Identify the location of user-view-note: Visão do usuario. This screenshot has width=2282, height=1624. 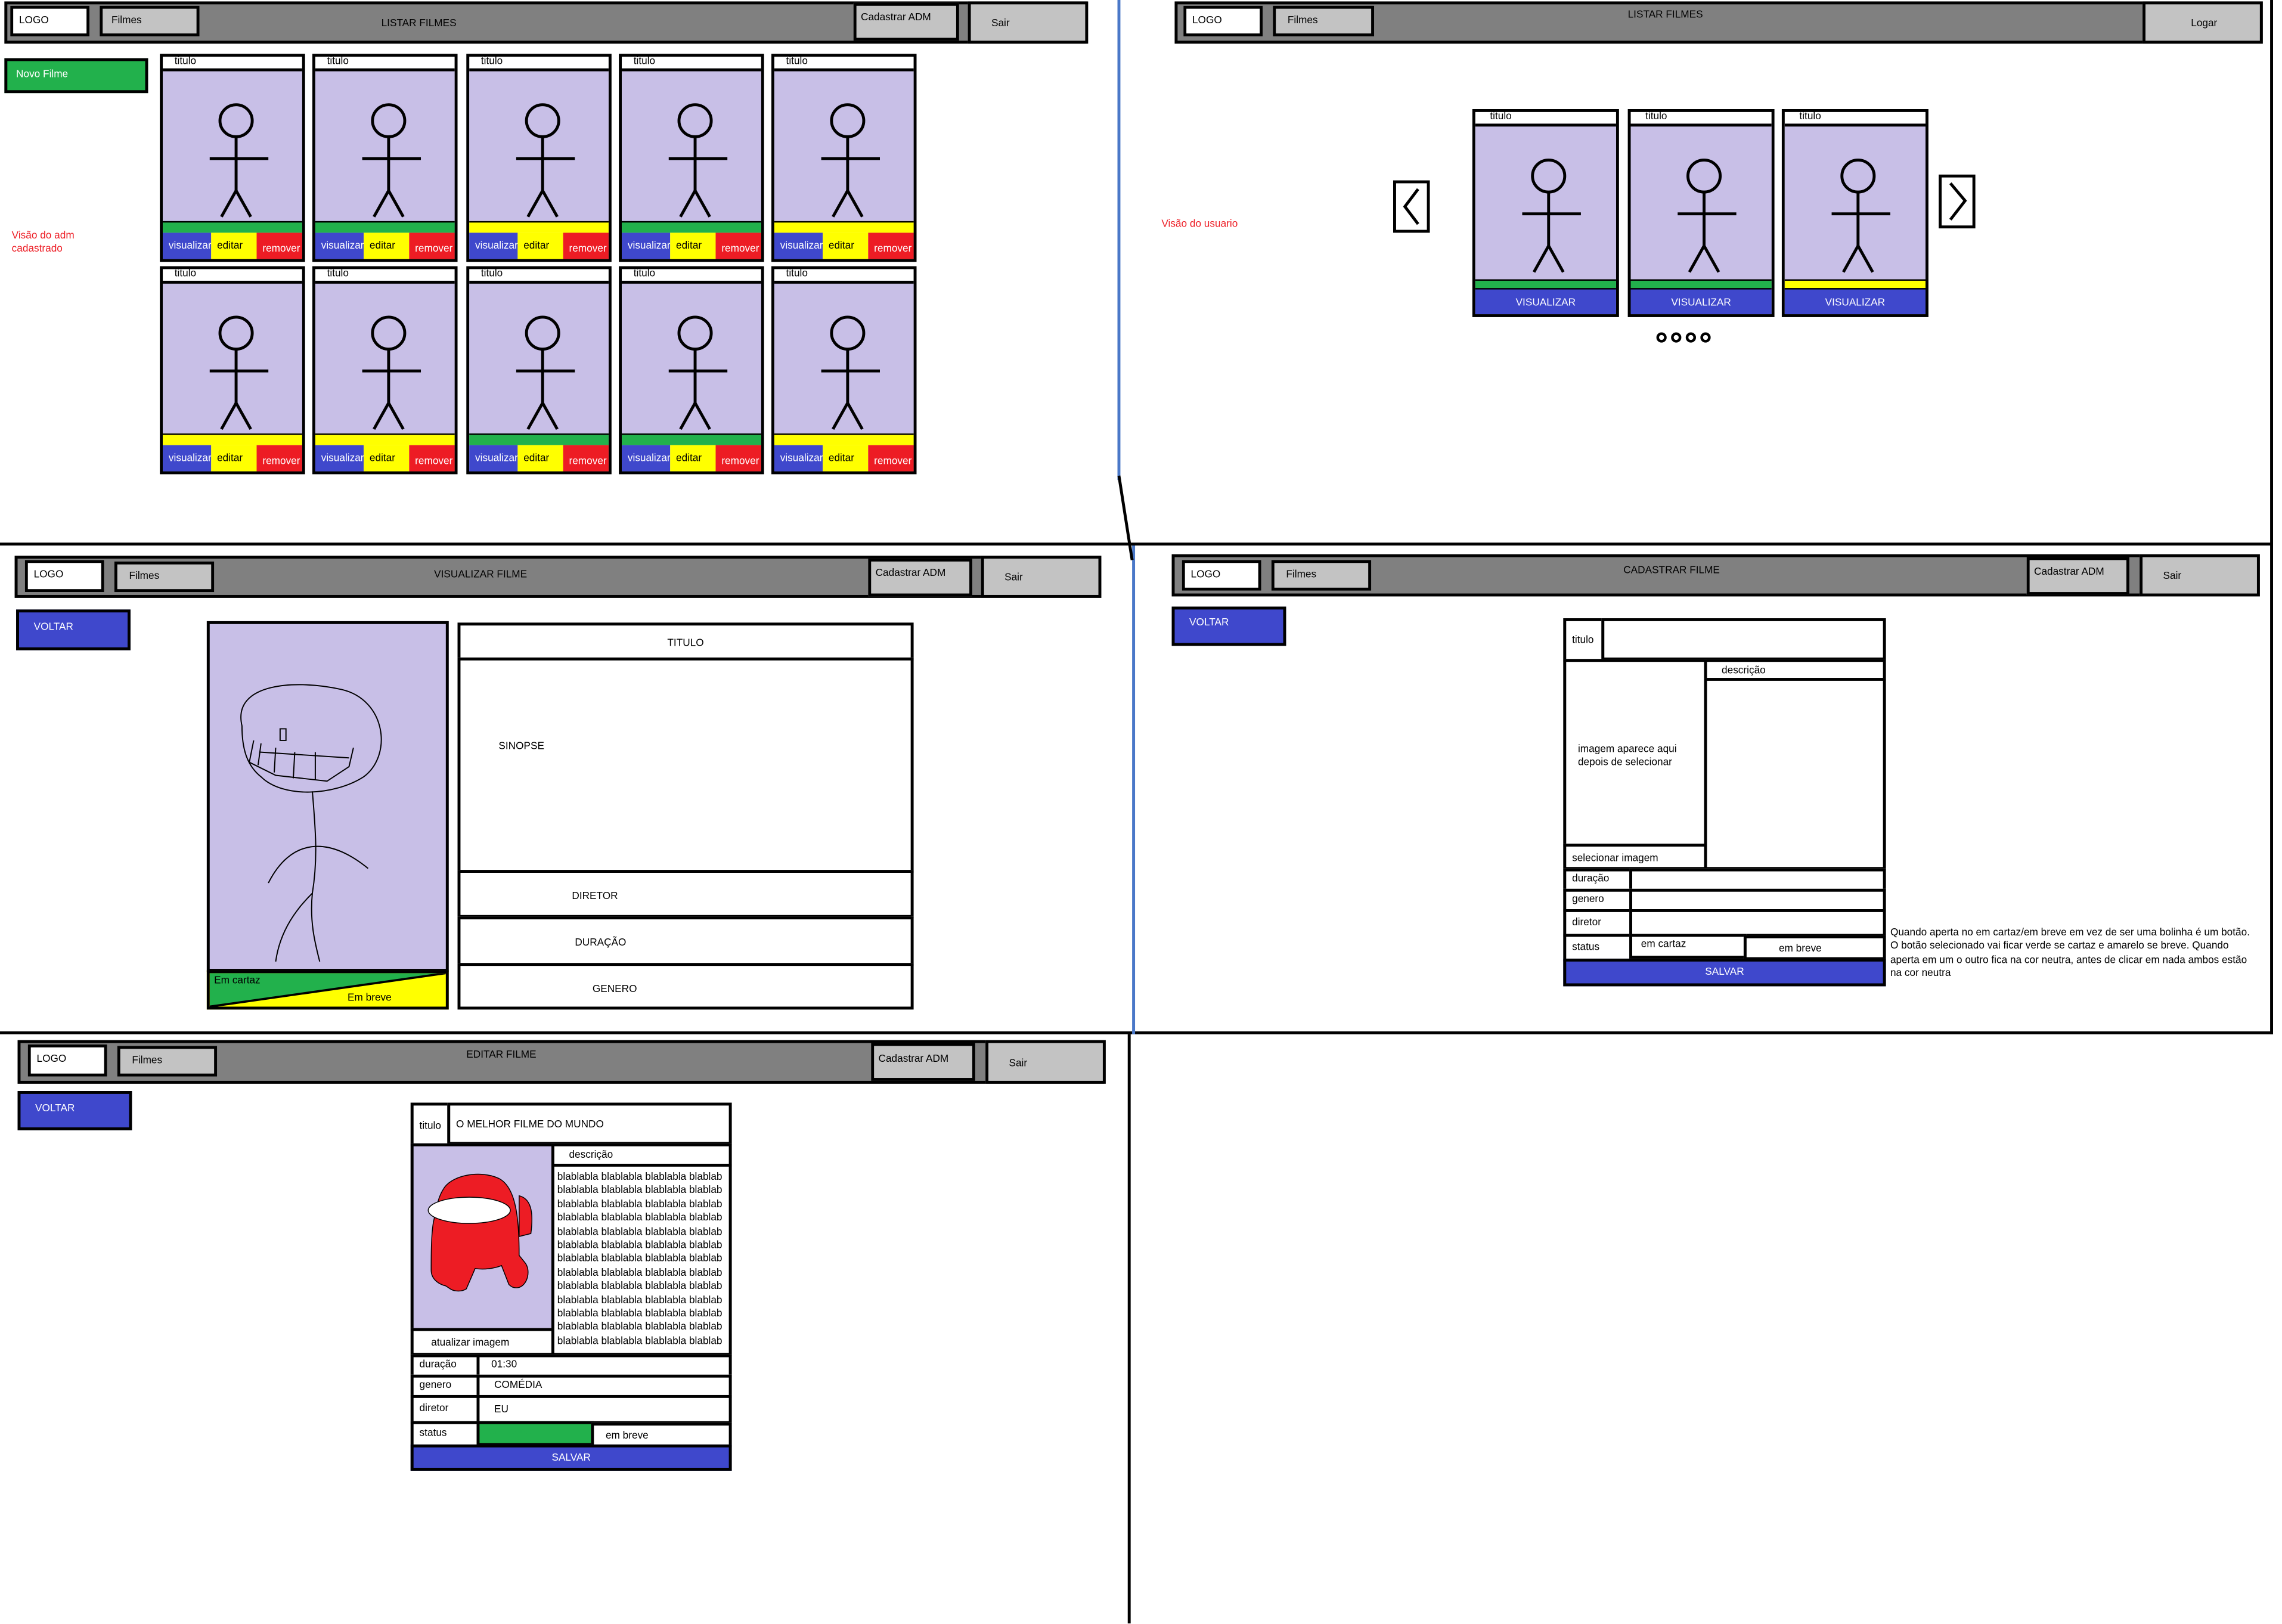
(1199, 224).